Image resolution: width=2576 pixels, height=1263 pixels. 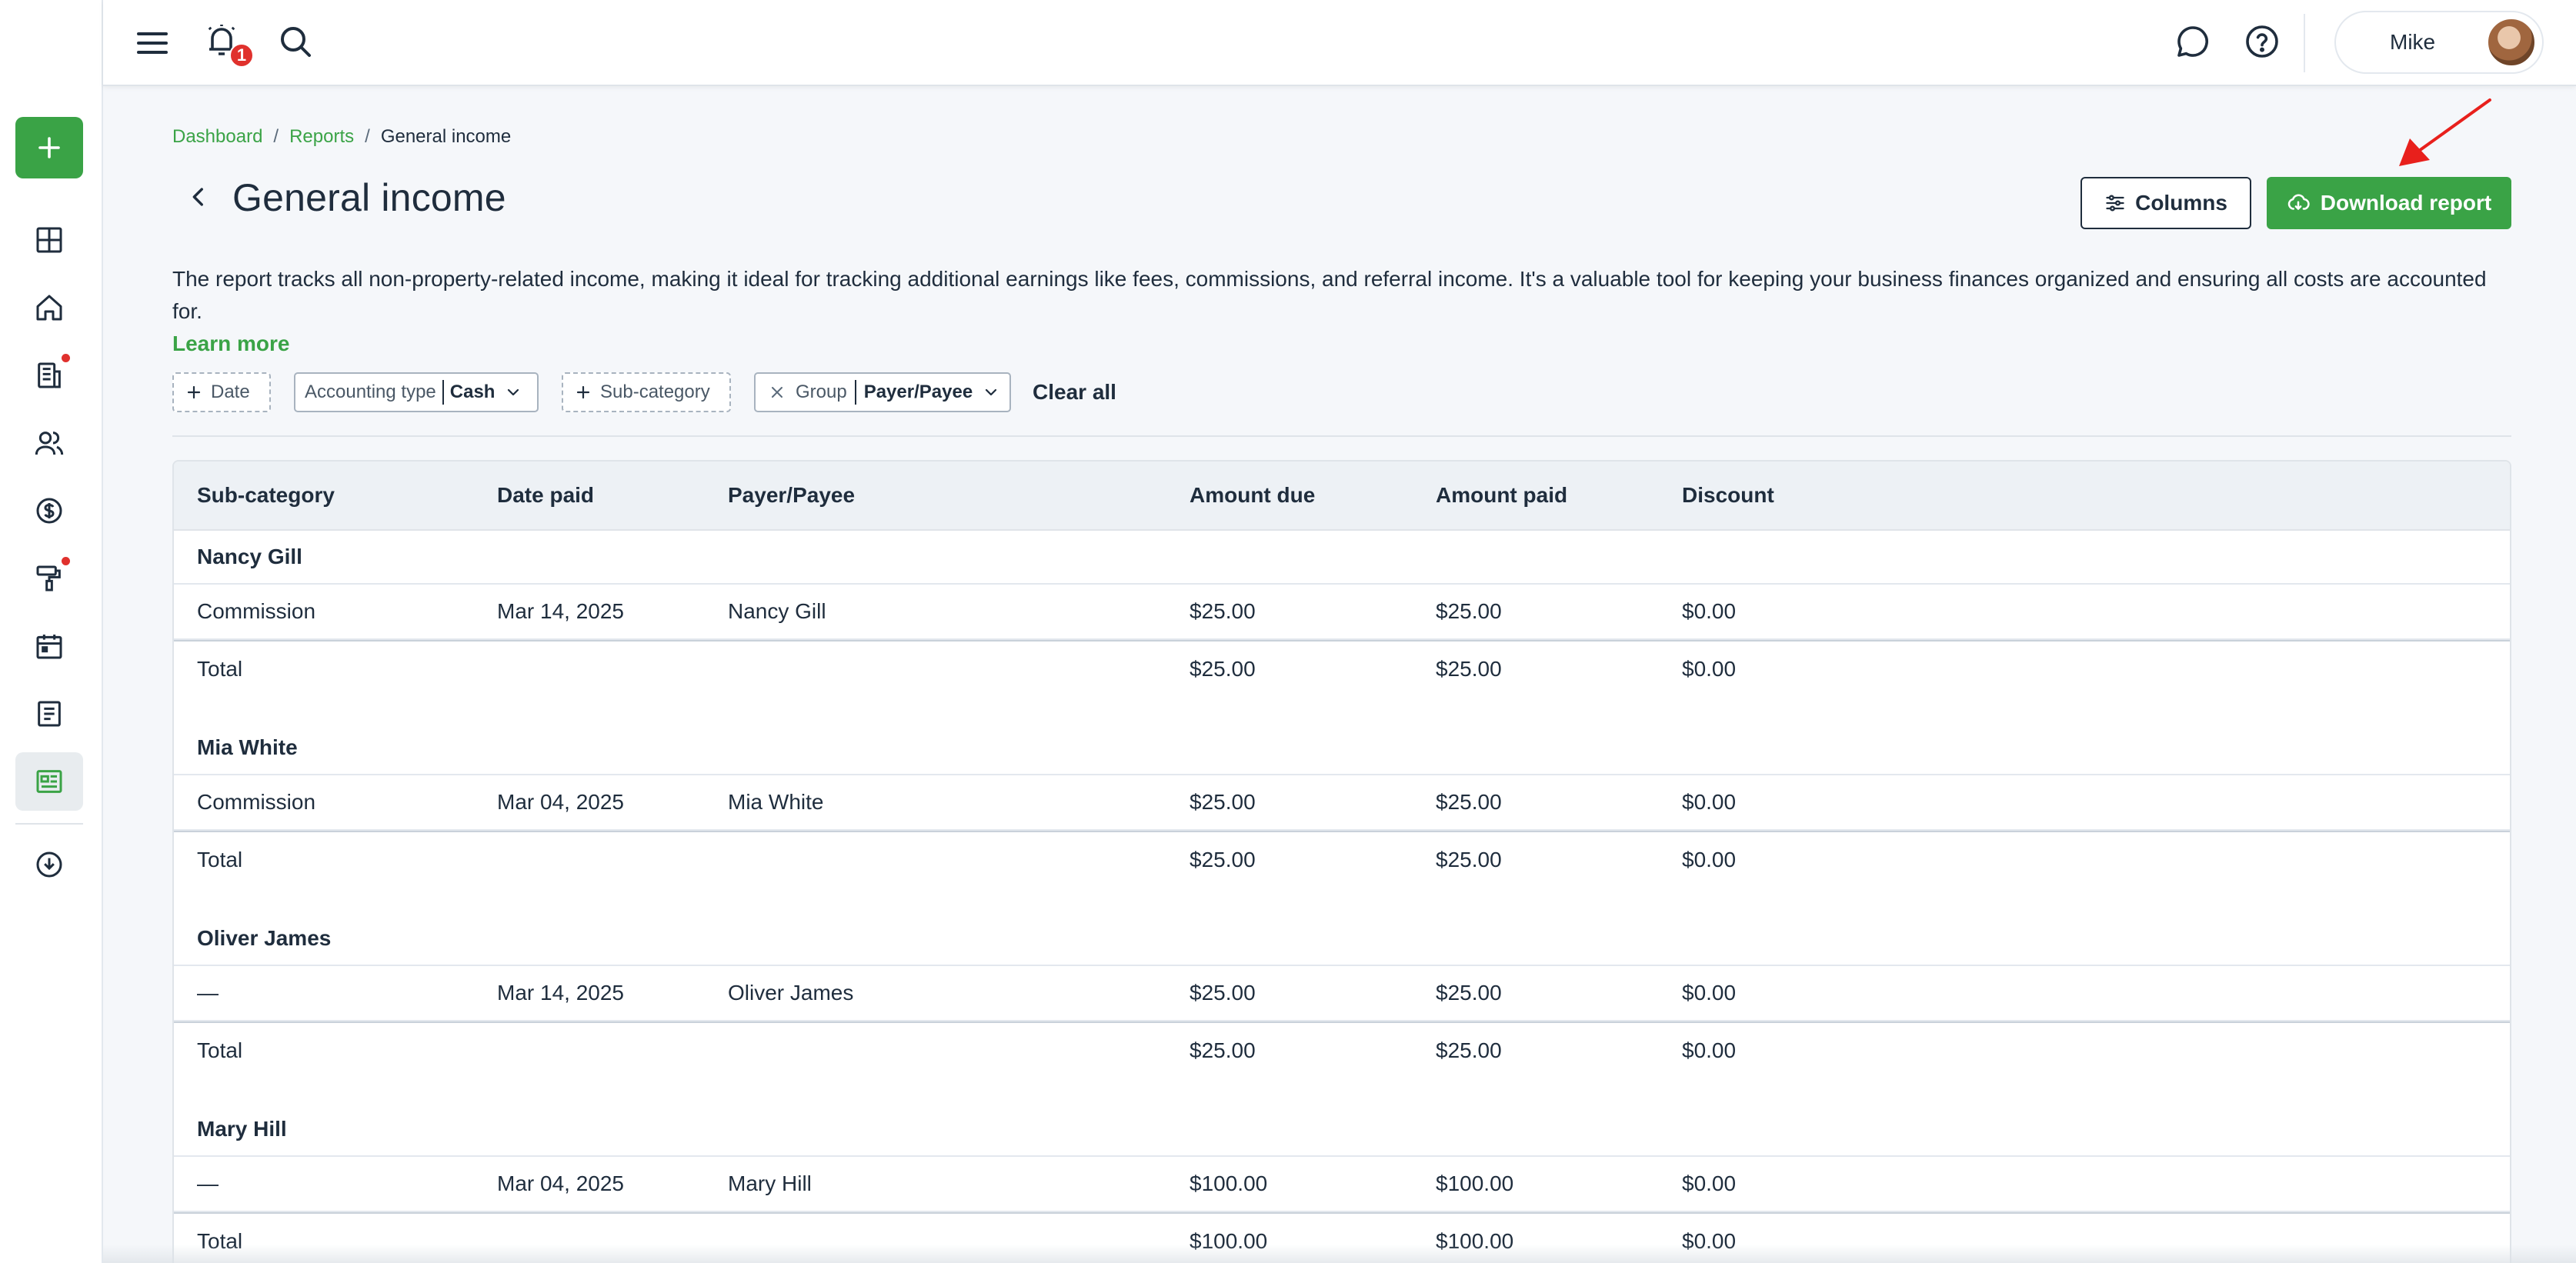 I want to click on sidebar-item-people, so click(x=49, y=443).